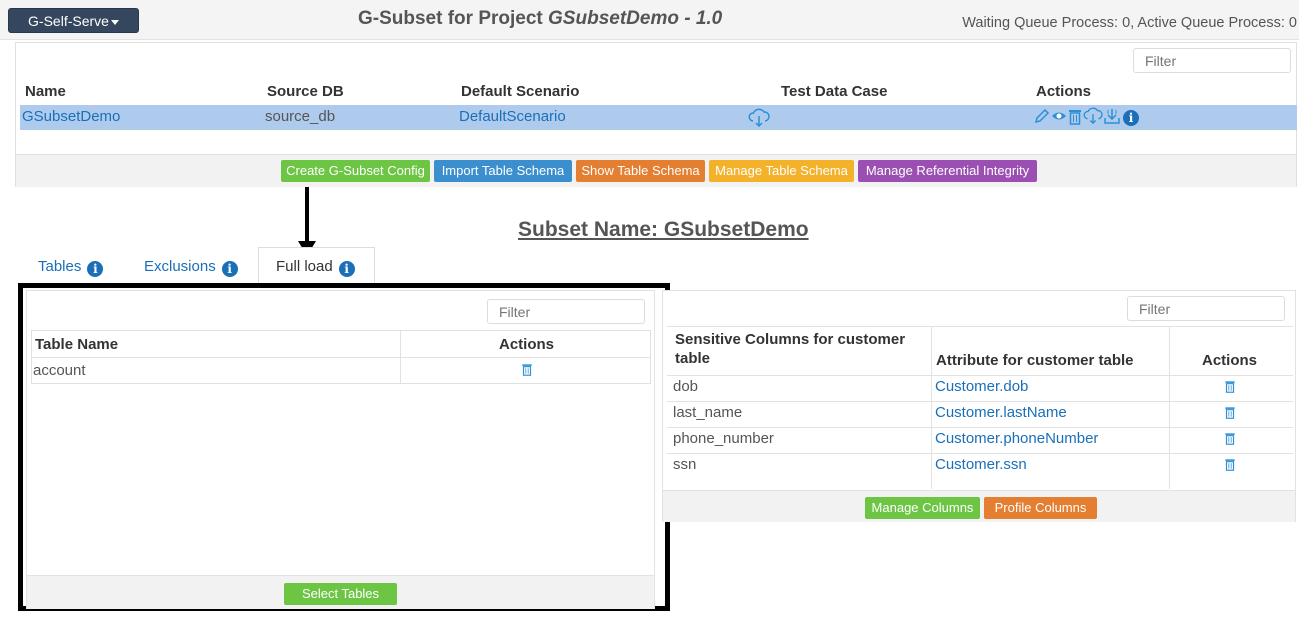 This screenshot has height=627, width=1299. Describe the element at coordinates (686, 386) in the screenshot. I see `sensitive-column-cell: dob` at that location.